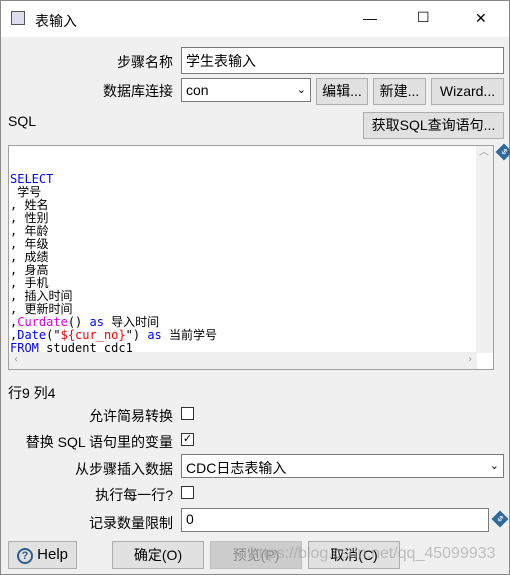 This screenshot has width=510, height=575. What do you see at coordinates (131, 523) in the screenshot?
I see `limit-label: 记录数量限制` at bounding box center [131, 523].